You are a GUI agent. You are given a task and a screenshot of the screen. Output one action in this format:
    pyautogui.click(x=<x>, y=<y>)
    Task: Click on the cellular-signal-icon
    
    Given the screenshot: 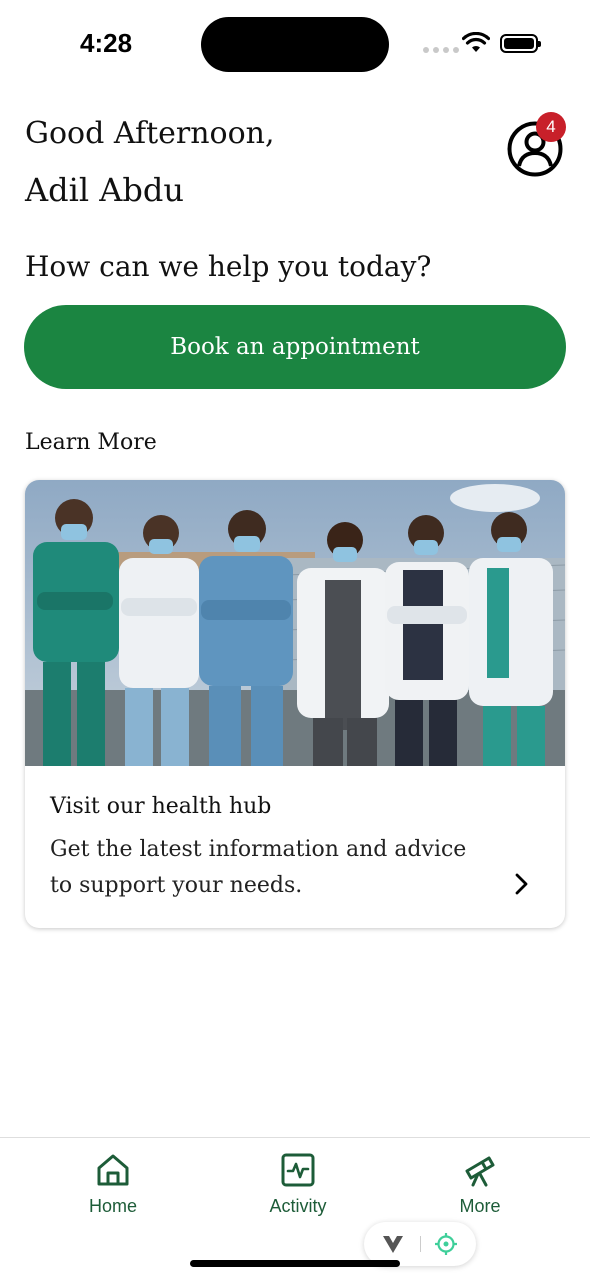 What is the action you would take?
    pyautogui.click(x=441, y=50)
    